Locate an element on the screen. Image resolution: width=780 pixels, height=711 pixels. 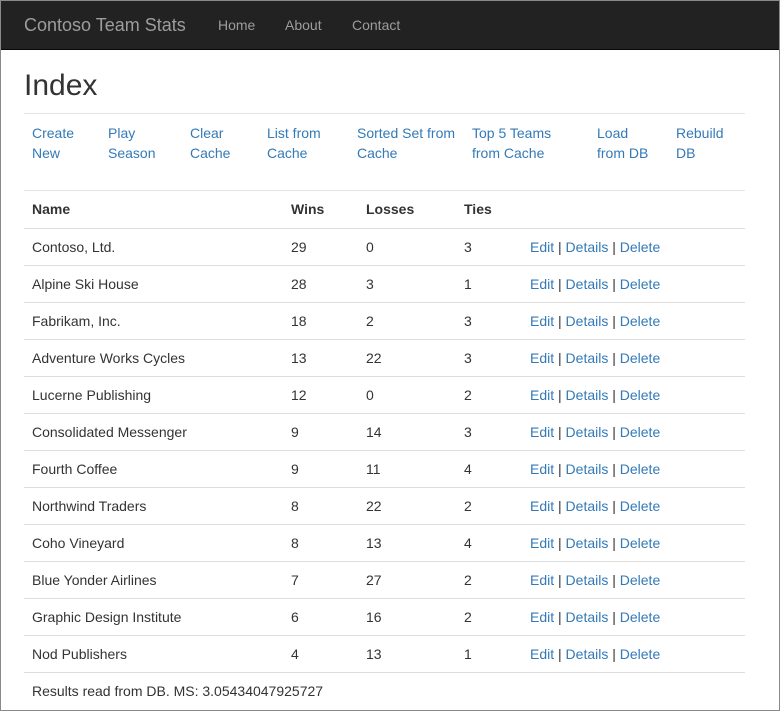
header-wins: Wins is located at coordinates (320, 210).